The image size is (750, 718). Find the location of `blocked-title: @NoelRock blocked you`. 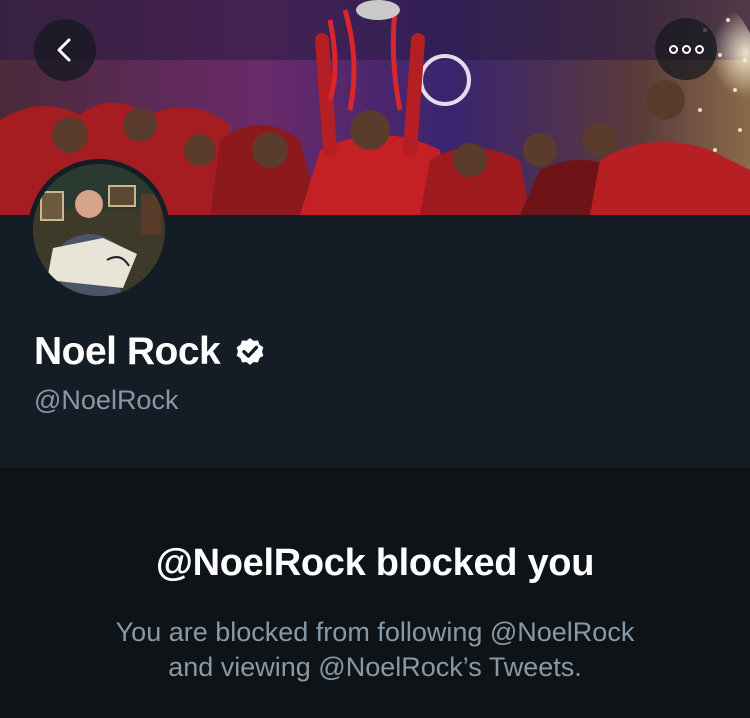

blocked-title: @NoelRock blocked you is located at coordinates (375, 563).